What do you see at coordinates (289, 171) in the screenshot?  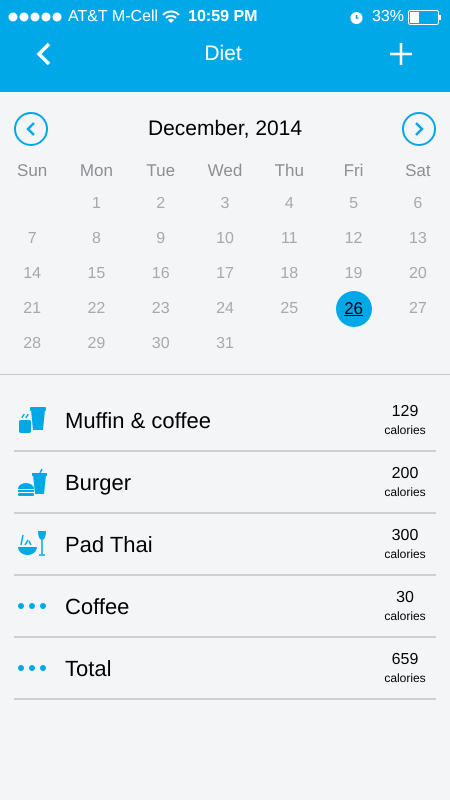 I see `weekday-label: Thu` at bounding box center [289, 171].